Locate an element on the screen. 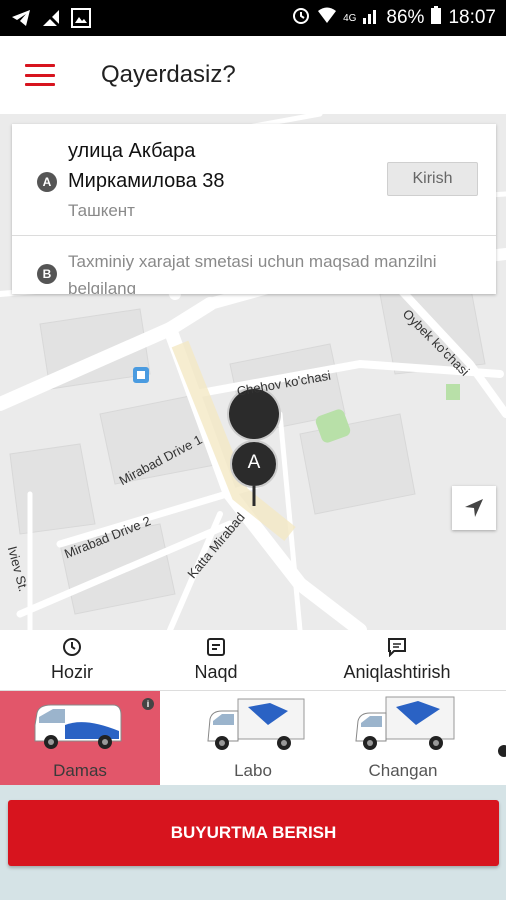  vehicle-name: Changan is located at coordinates (403, 770).